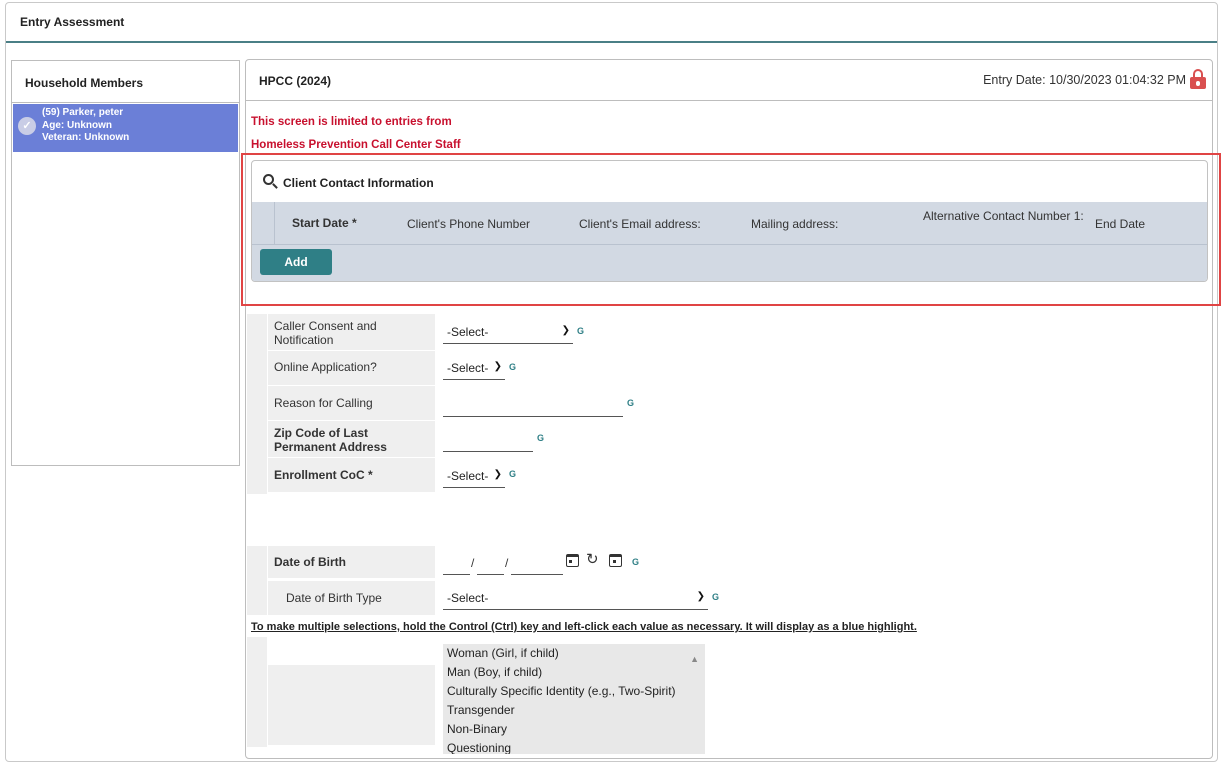 Image resolution: width=1223 pixels, height=762 pixels. Describe the element at coordinates (295, 81) in the screenshot. I see `assessment-title: HPCC (2024)` at that location.